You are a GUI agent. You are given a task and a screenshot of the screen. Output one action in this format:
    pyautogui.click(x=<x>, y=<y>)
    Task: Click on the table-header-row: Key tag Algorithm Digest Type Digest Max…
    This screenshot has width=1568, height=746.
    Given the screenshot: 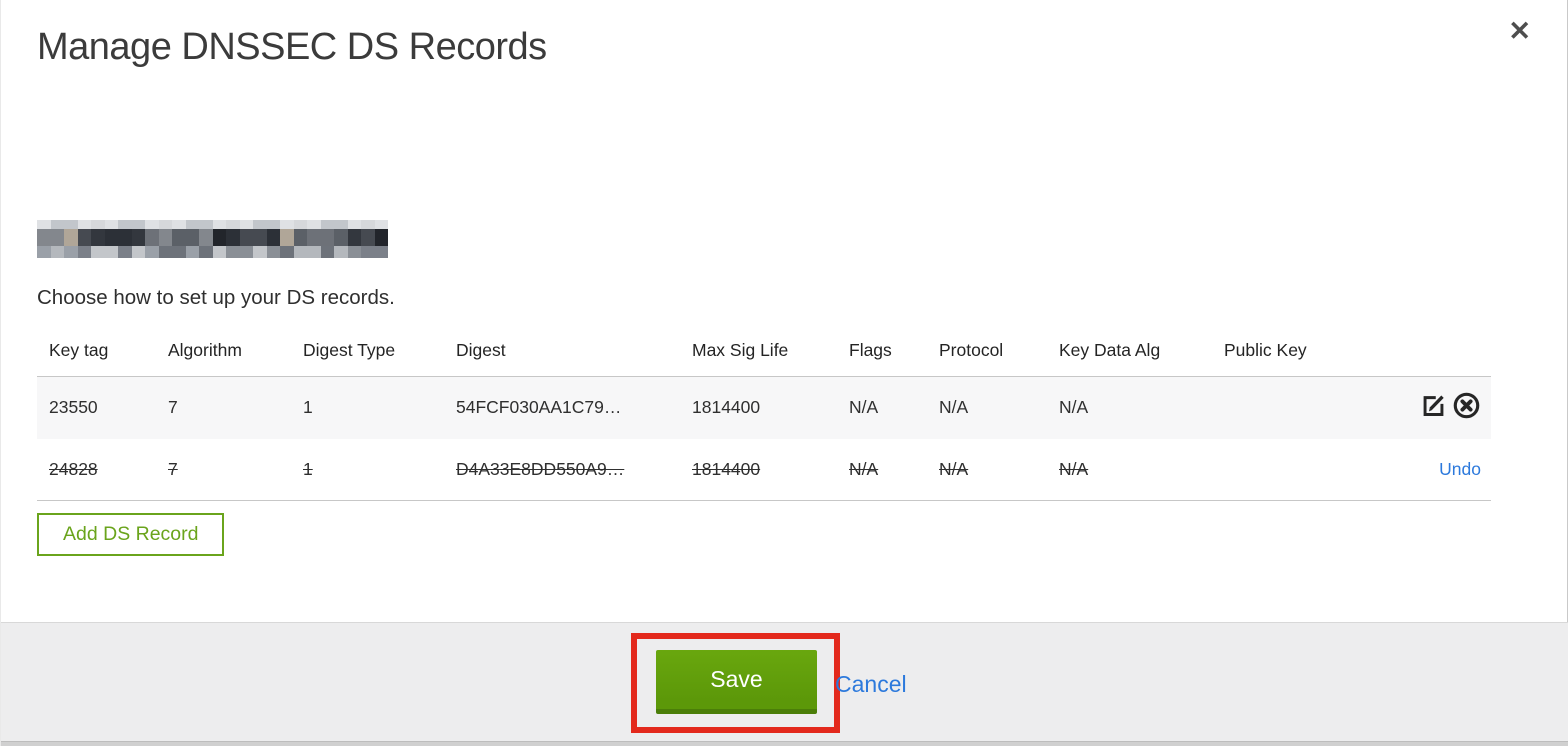 What is the action you would take?
    pyautogui.click(x=764, y=352)
    